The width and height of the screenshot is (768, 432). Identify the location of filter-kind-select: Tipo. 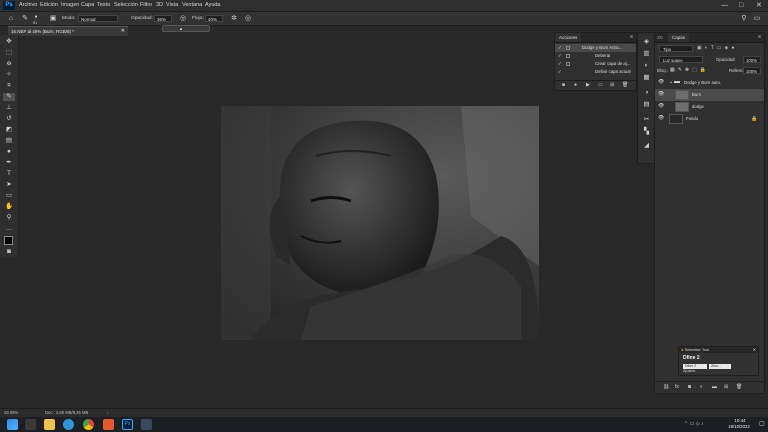
(676, 48).